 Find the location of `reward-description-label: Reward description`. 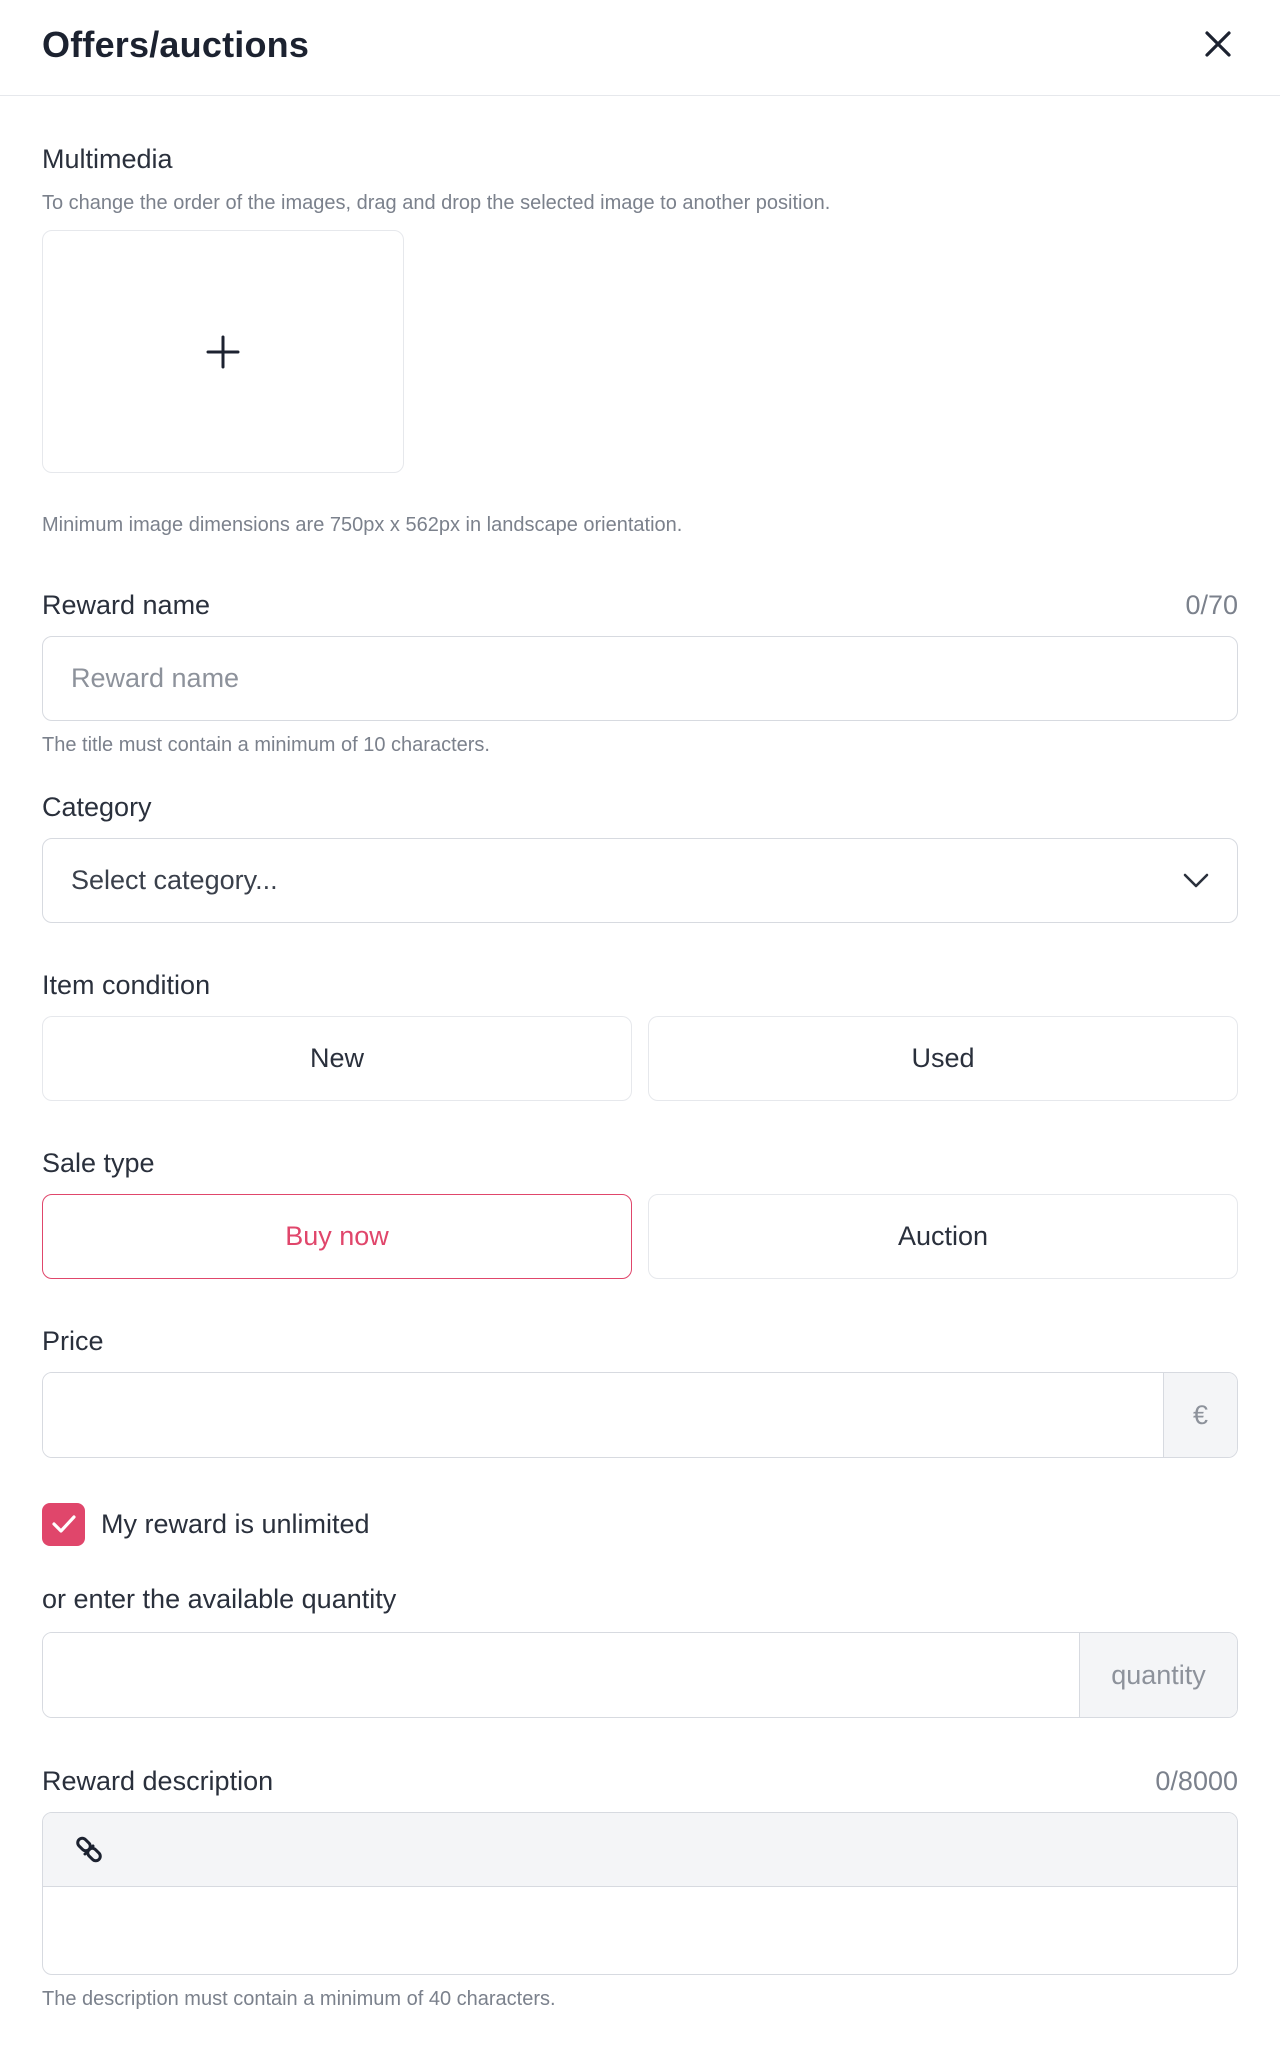

reward-description-label: Reward description is located at coordinates (158, 1781).